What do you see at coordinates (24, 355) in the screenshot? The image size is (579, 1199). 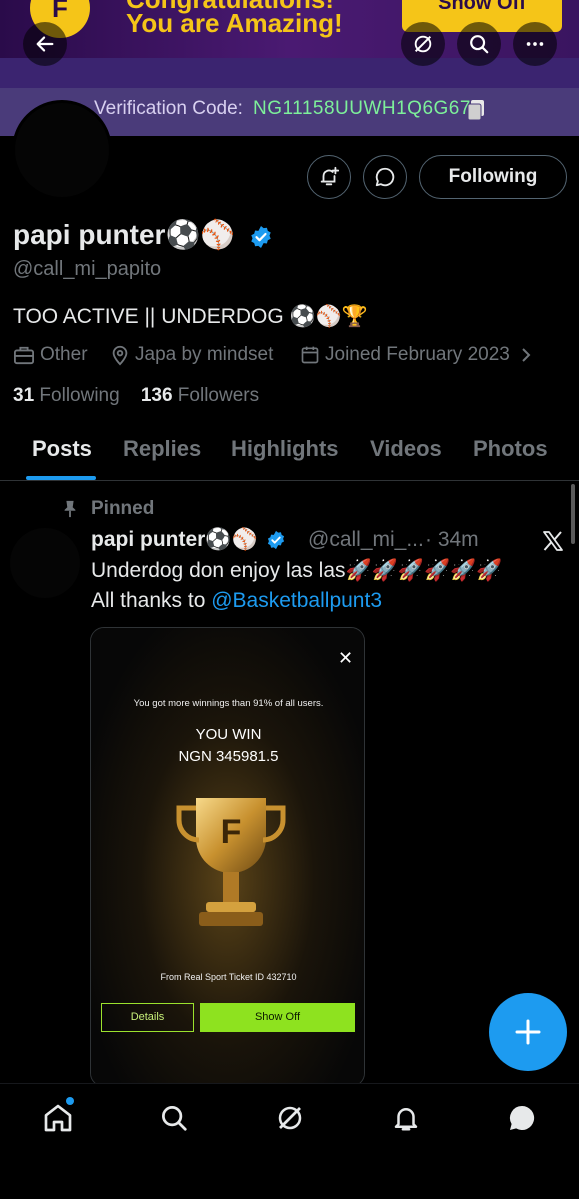 I see `briefcase-icon` at bounding box center [24, 355].